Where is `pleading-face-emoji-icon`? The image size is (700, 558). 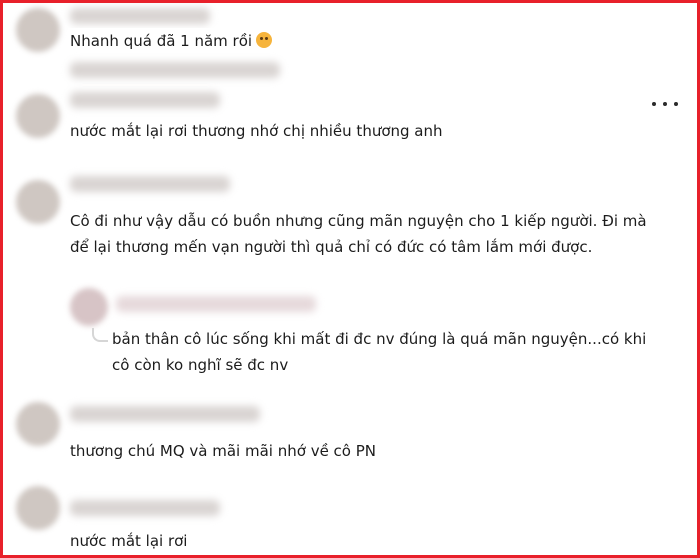
pleading-face-emoji-icon is located at coordinates (264, 40).